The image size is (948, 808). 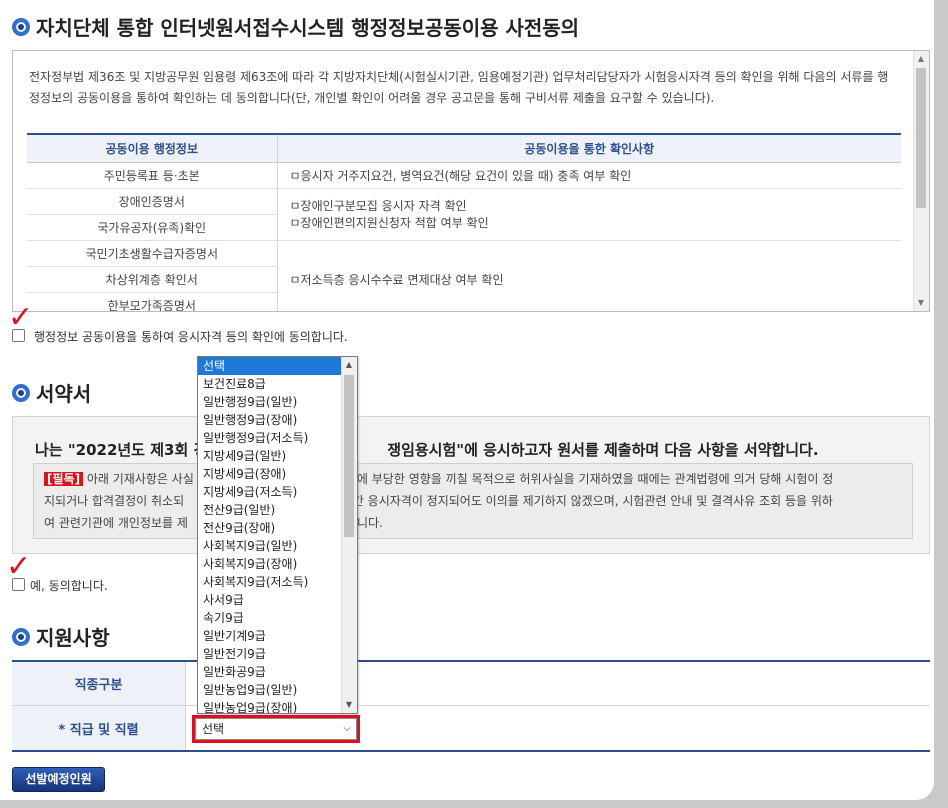 What do you see at coordinates (270, 366) in the screenshot?
I see `grade-option: 선택` at bounding box center [270, 366].